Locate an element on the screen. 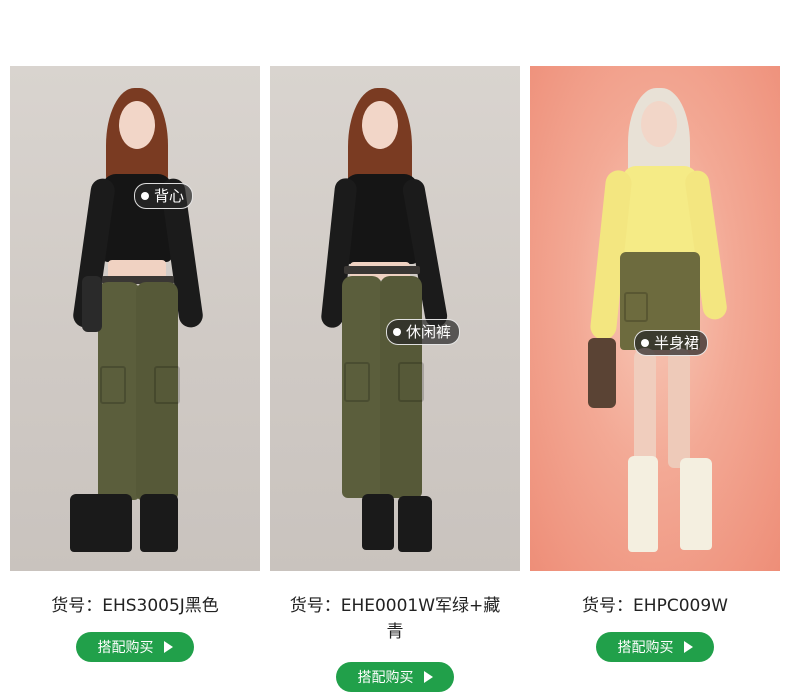 Image resolution: width=790 pixels, height=693 pixels. product-code: 货号：EHS3005J黑色 is located at coordinates (135, 606).